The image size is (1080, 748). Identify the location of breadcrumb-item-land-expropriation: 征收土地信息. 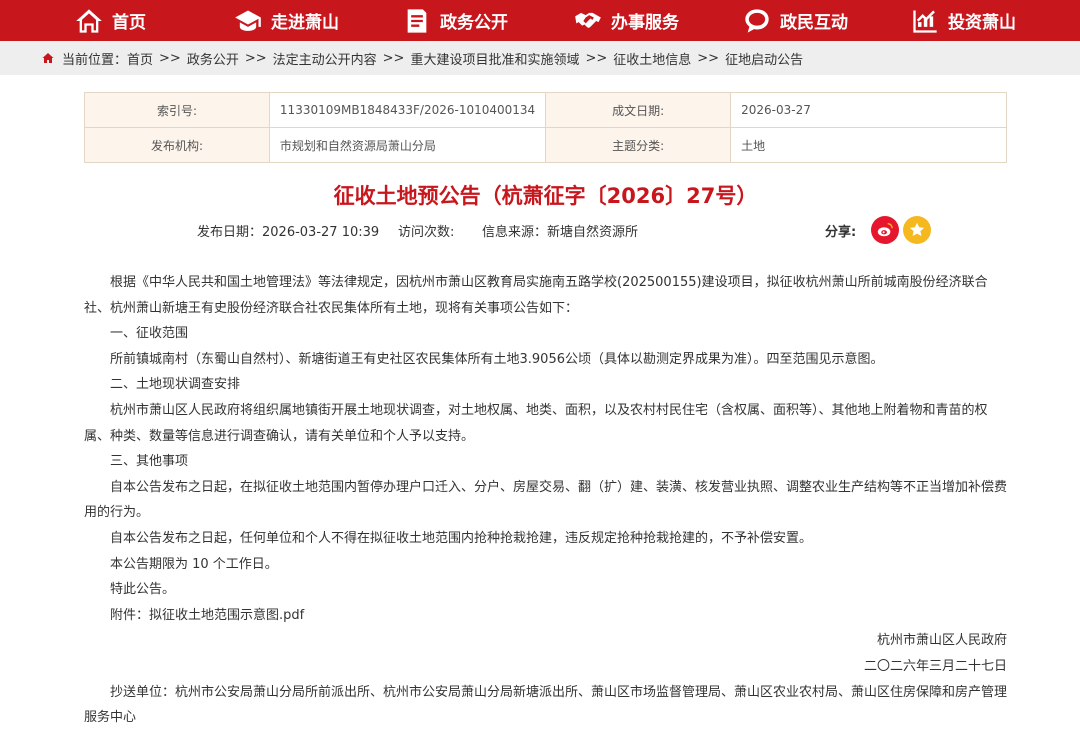
(652, 58).